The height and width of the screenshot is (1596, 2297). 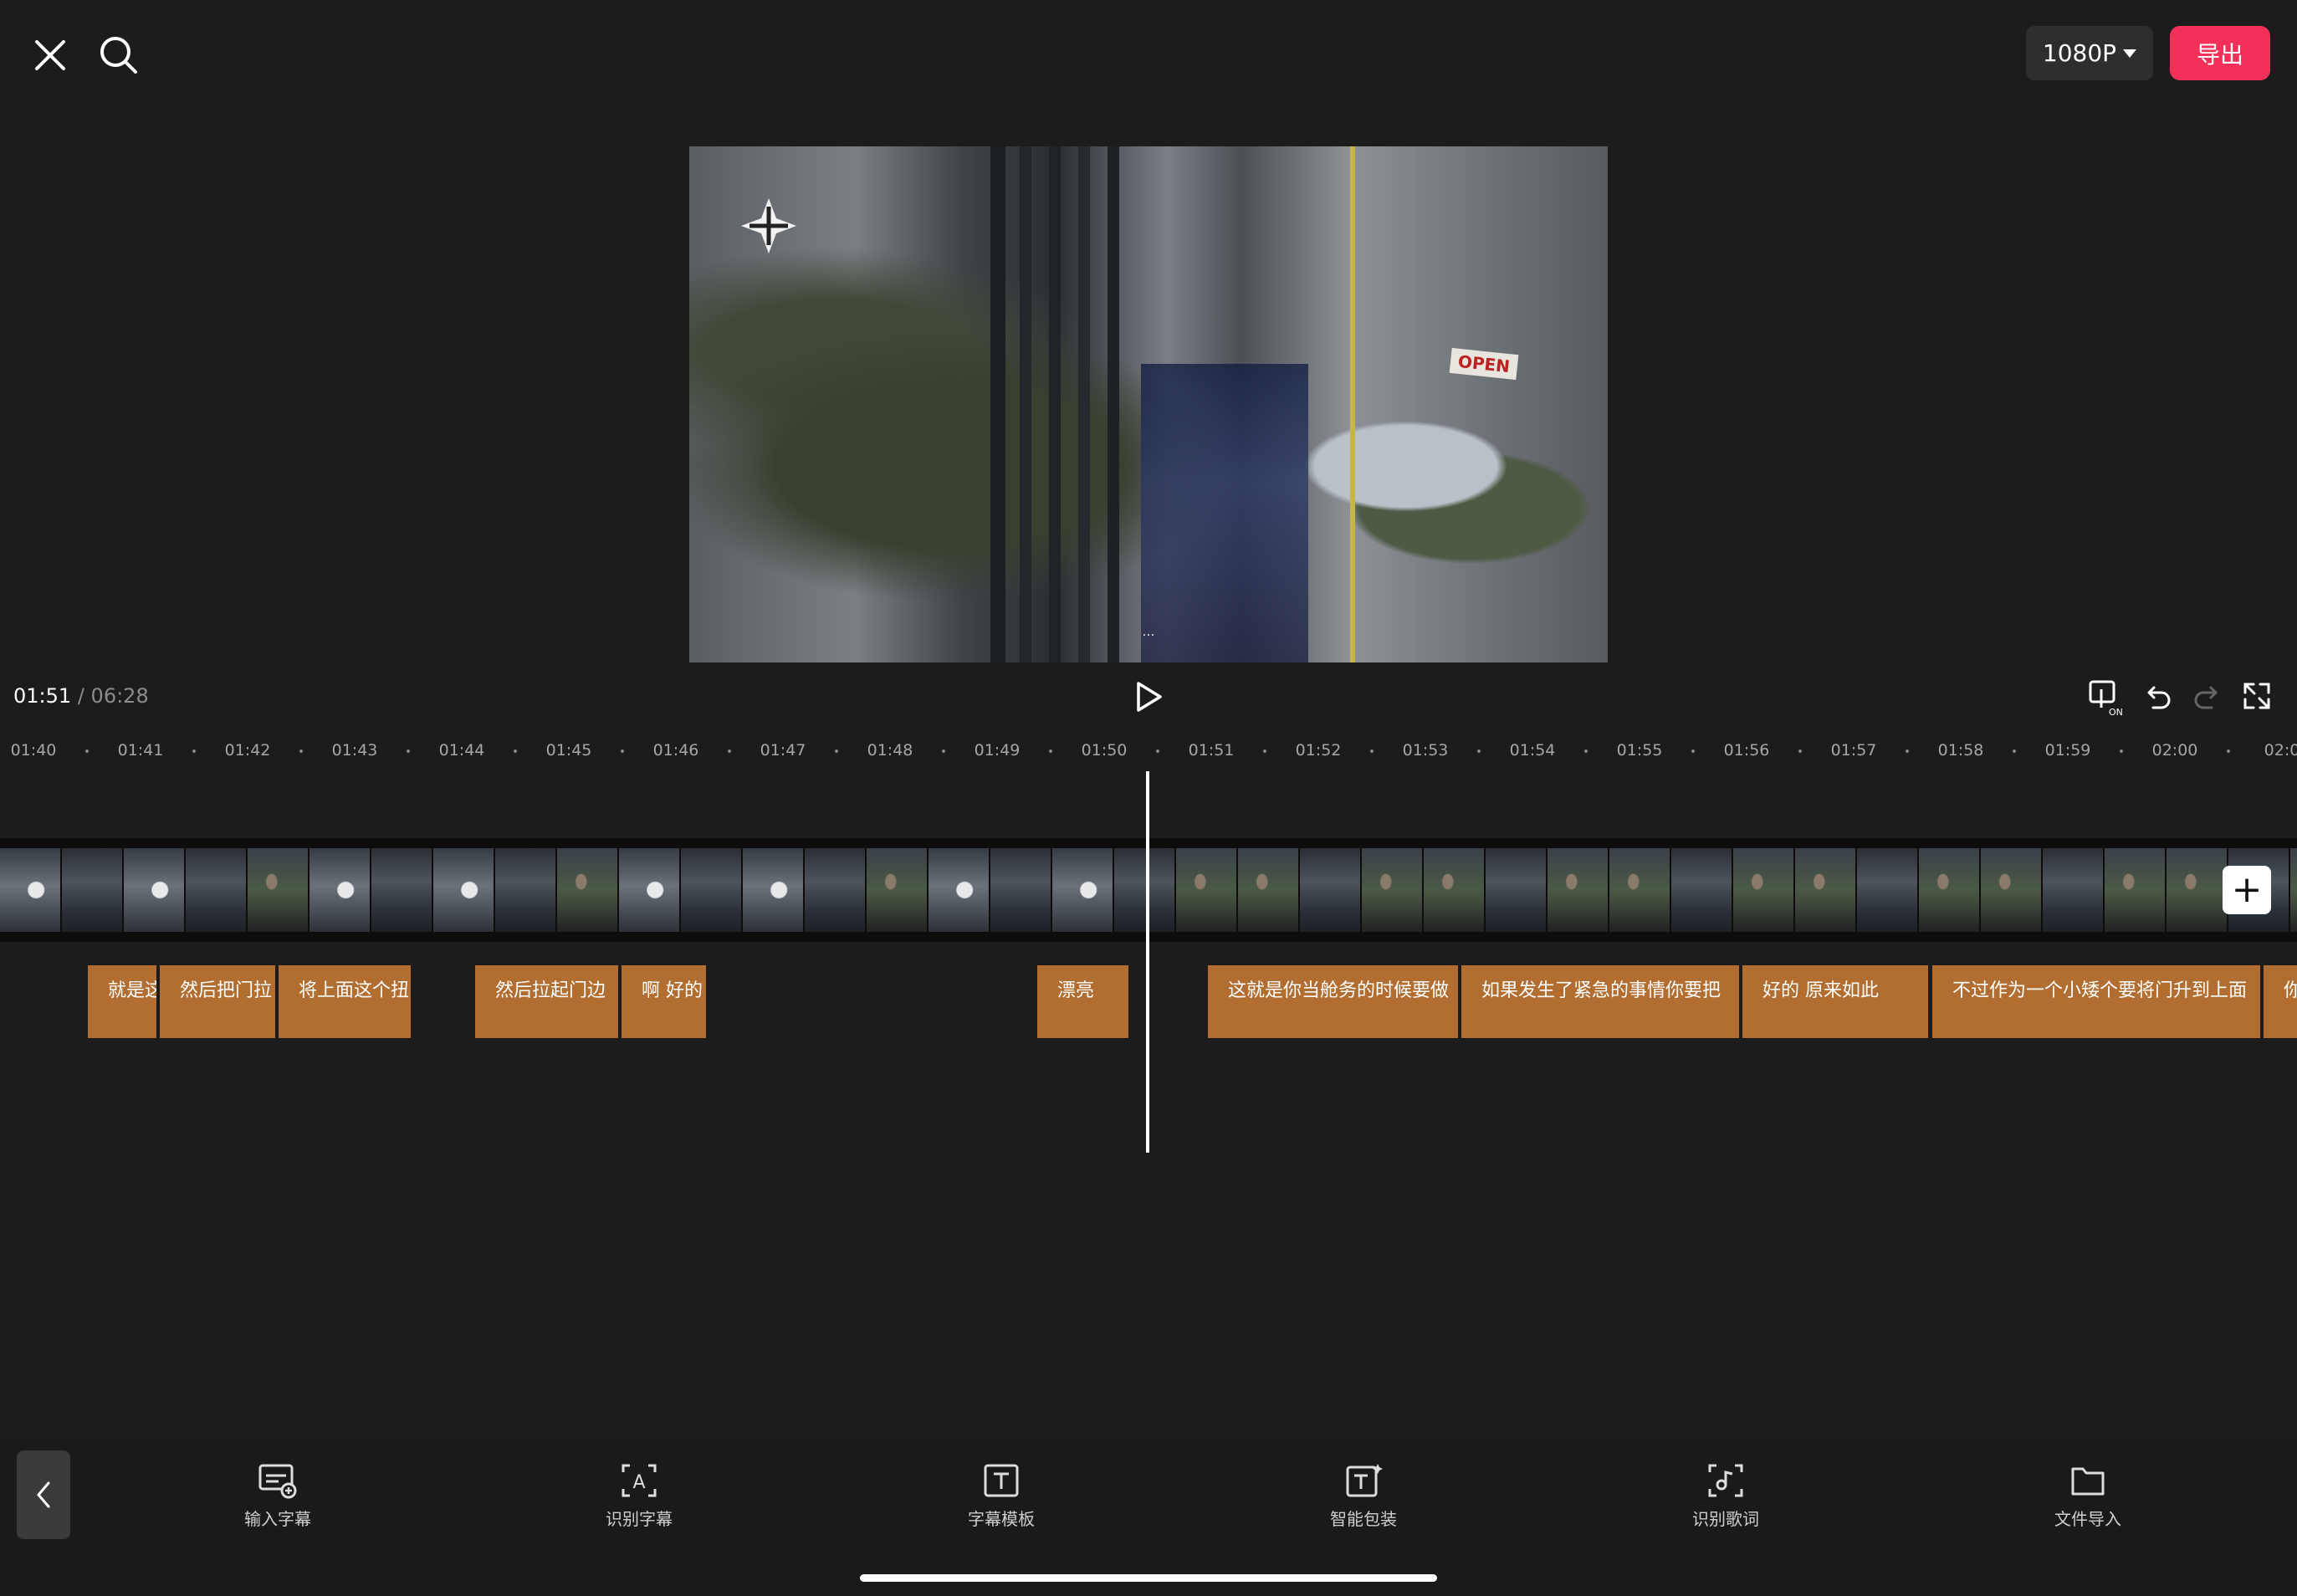 What do you see at coordinates (2116, 713) in the screenshot?
I see `svg-text: ON` at bounding box center [2116, 713].